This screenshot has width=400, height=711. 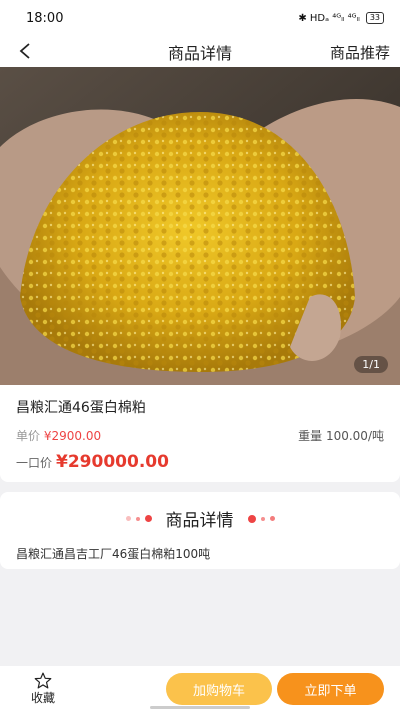 What do you see at coordinates (34, 463) in the screenshot?
I see `total-price-label: 一口价` at bounding box center [34, 463].